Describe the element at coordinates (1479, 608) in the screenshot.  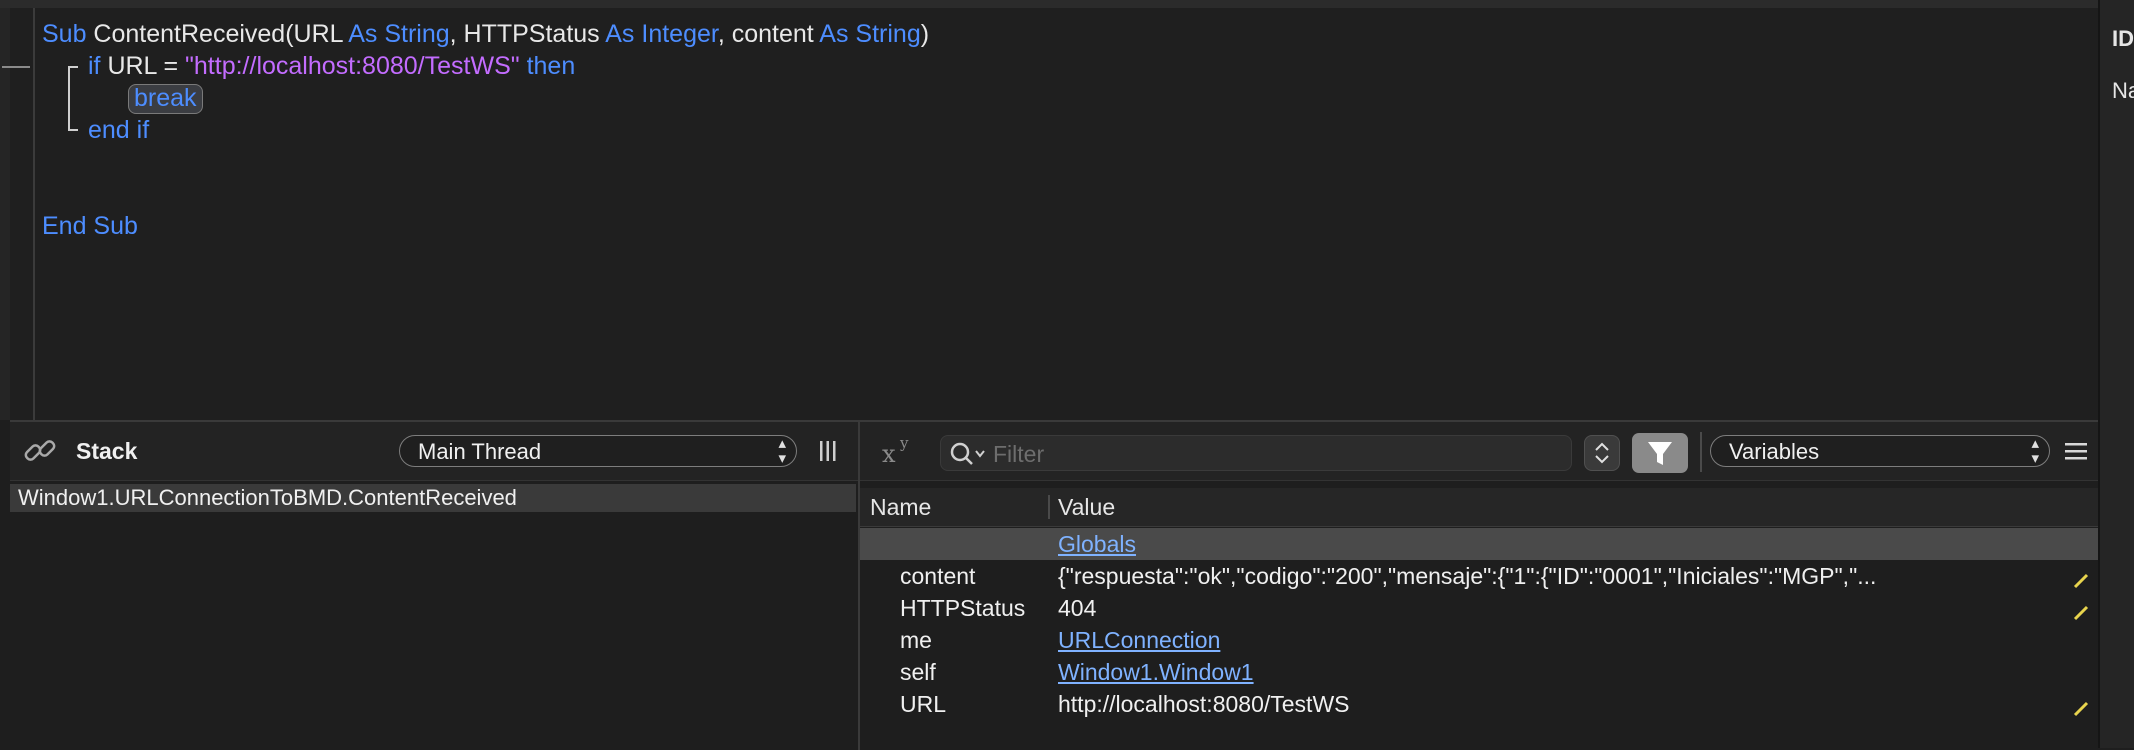
I see `variable-row-httpstatus: HTTPStatus 404` at that location.